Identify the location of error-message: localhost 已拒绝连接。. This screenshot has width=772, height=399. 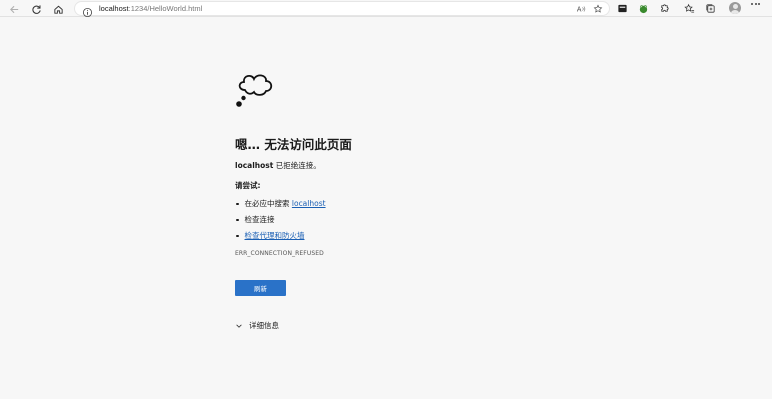
(278, 165).